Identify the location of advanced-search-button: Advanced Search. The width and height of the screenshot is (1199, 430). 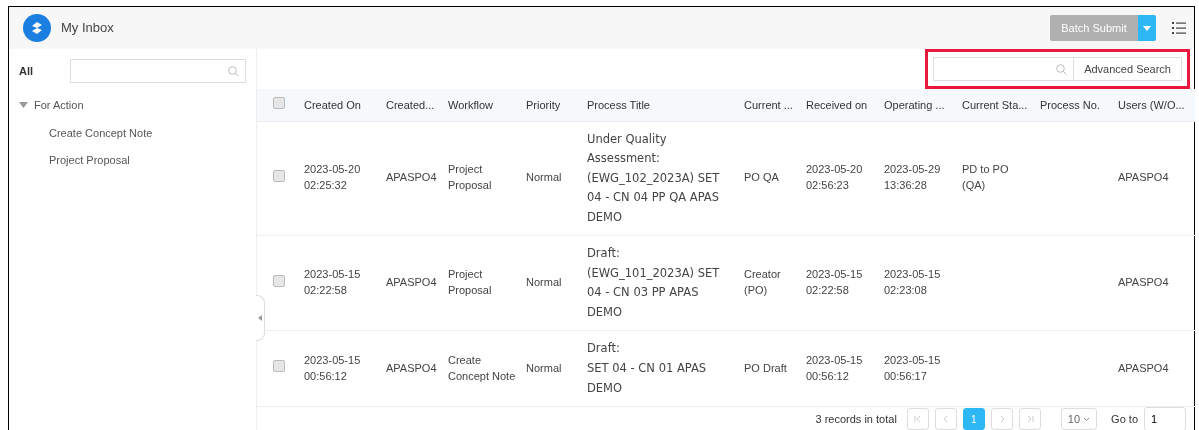
(1127, 69).